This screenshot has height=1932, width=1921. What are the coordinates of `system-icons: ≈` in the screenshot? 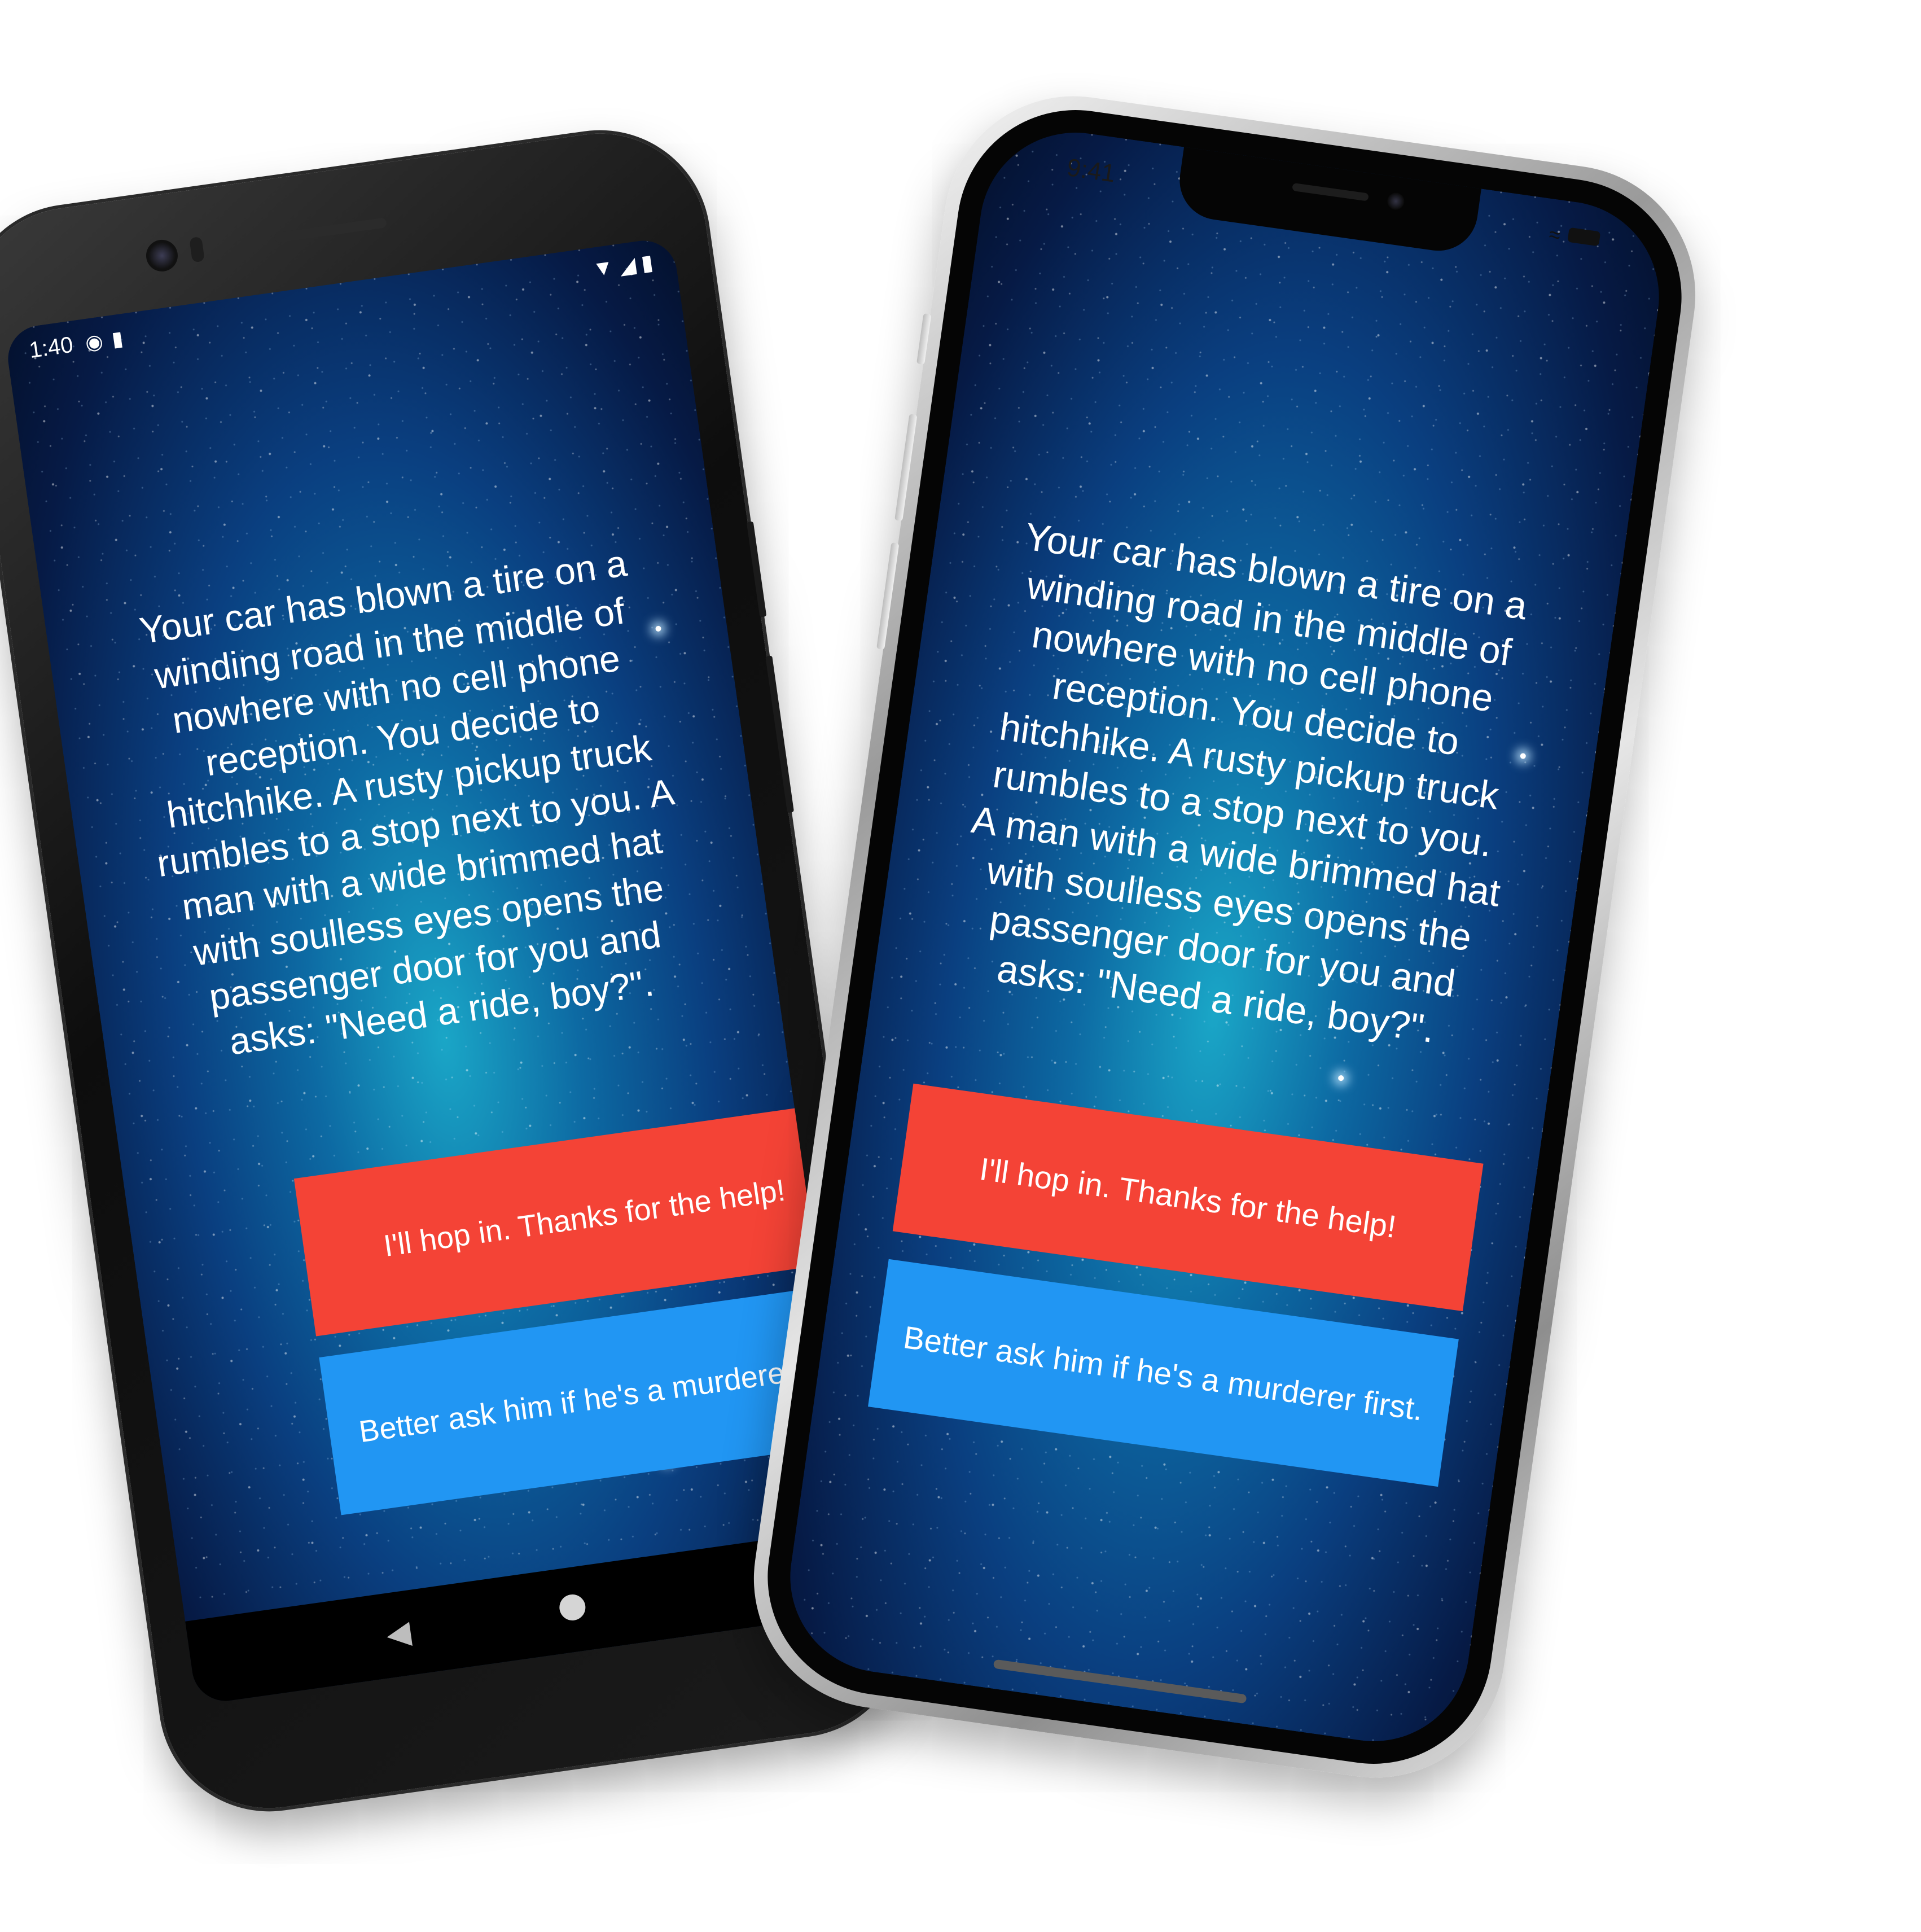 It's located at (1574, 237).